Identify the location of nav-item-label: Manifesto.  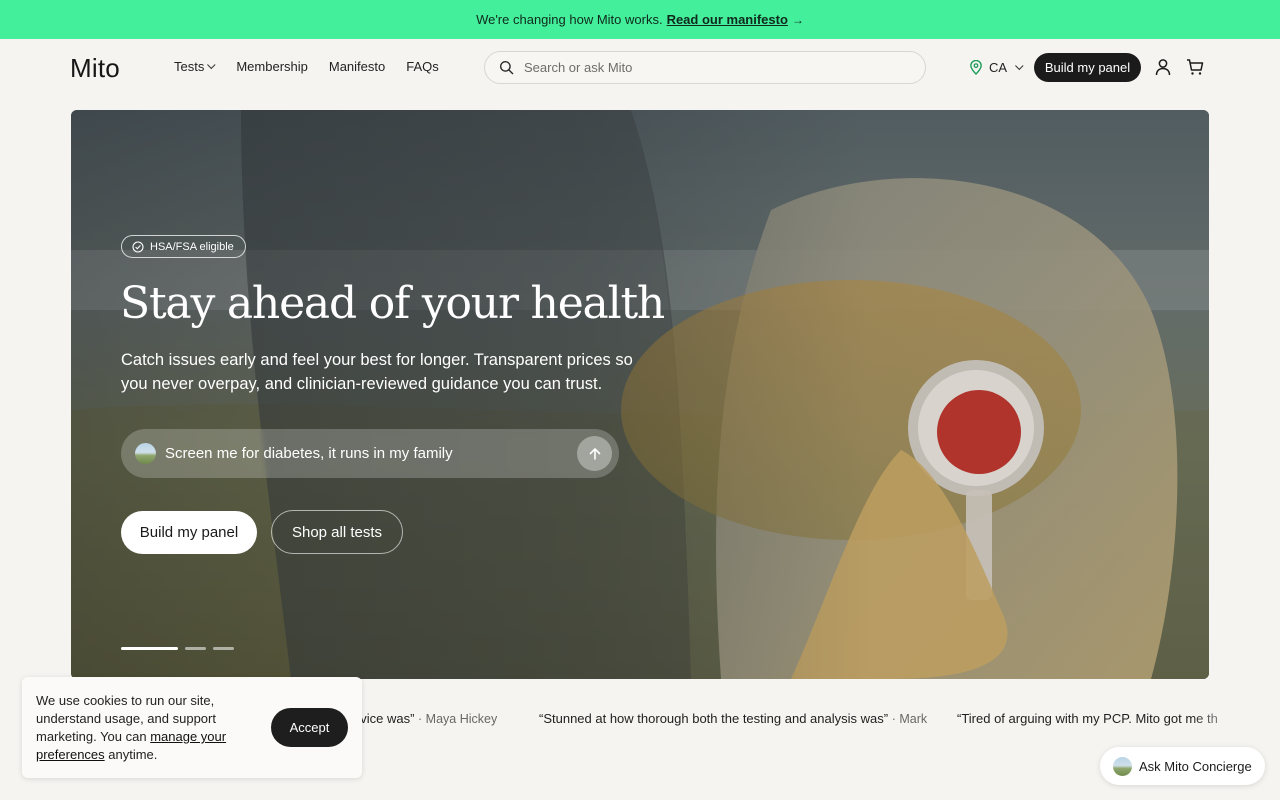
(357, 66).